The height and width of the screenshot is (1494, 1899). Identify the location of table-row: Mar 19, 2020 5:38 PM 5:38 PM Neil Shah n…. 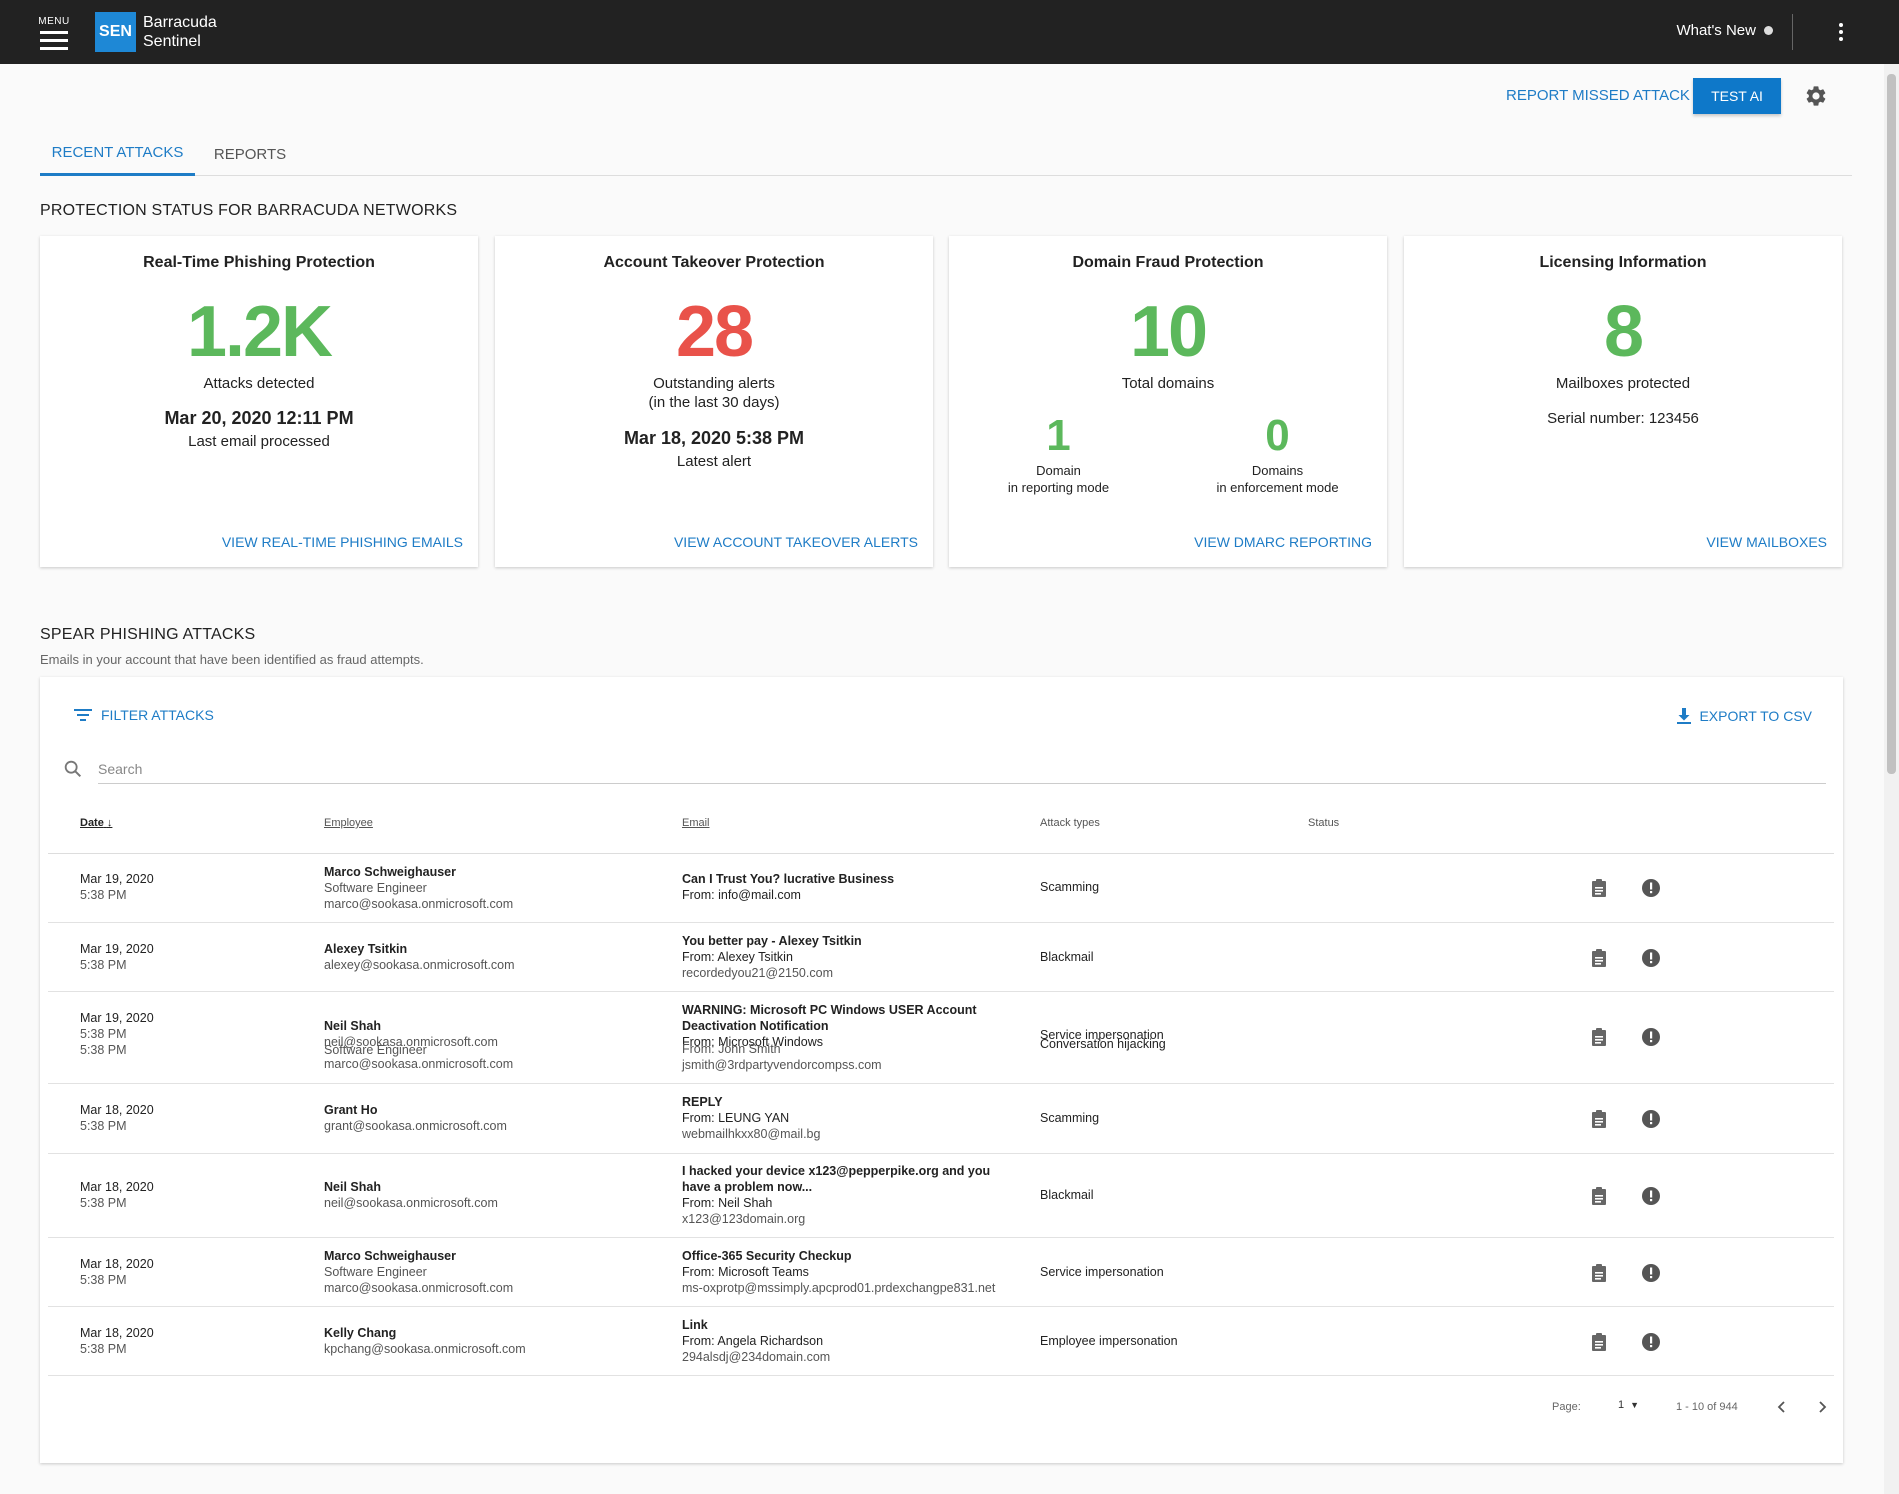
(941, 1038).